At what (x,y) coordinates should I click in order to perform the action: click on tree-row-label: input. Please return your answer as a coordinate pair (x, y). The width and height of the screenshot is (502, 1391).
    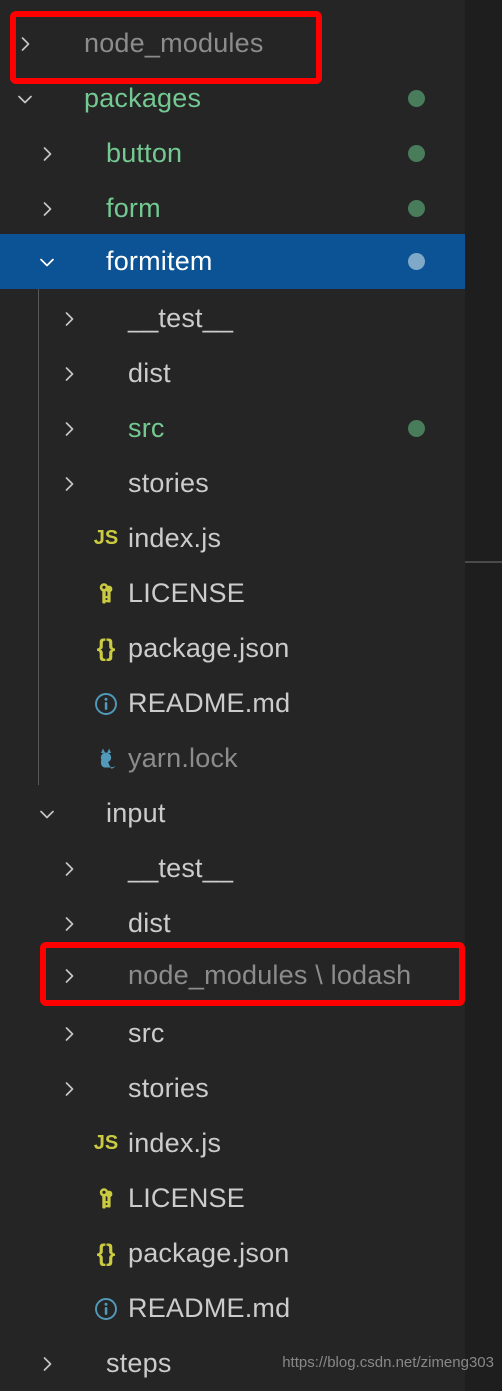
    Looking at the image, I should click on (136, 813).